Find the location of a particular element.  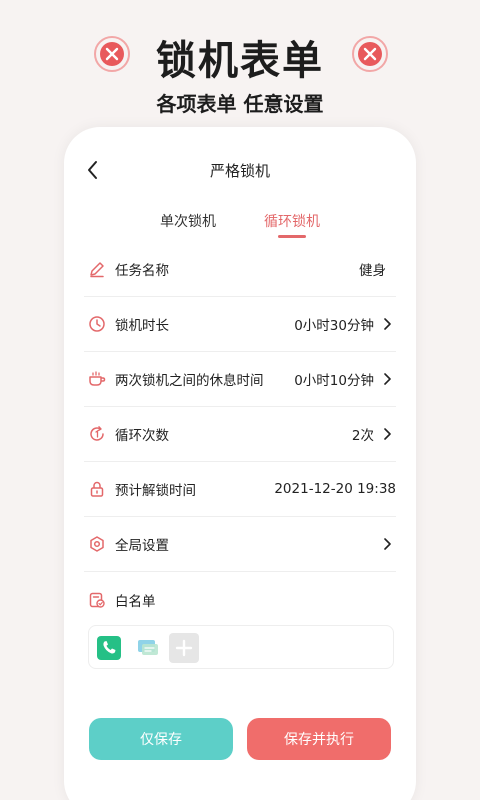

loop-count-value: 2次 is located at coordinates (362, 436).